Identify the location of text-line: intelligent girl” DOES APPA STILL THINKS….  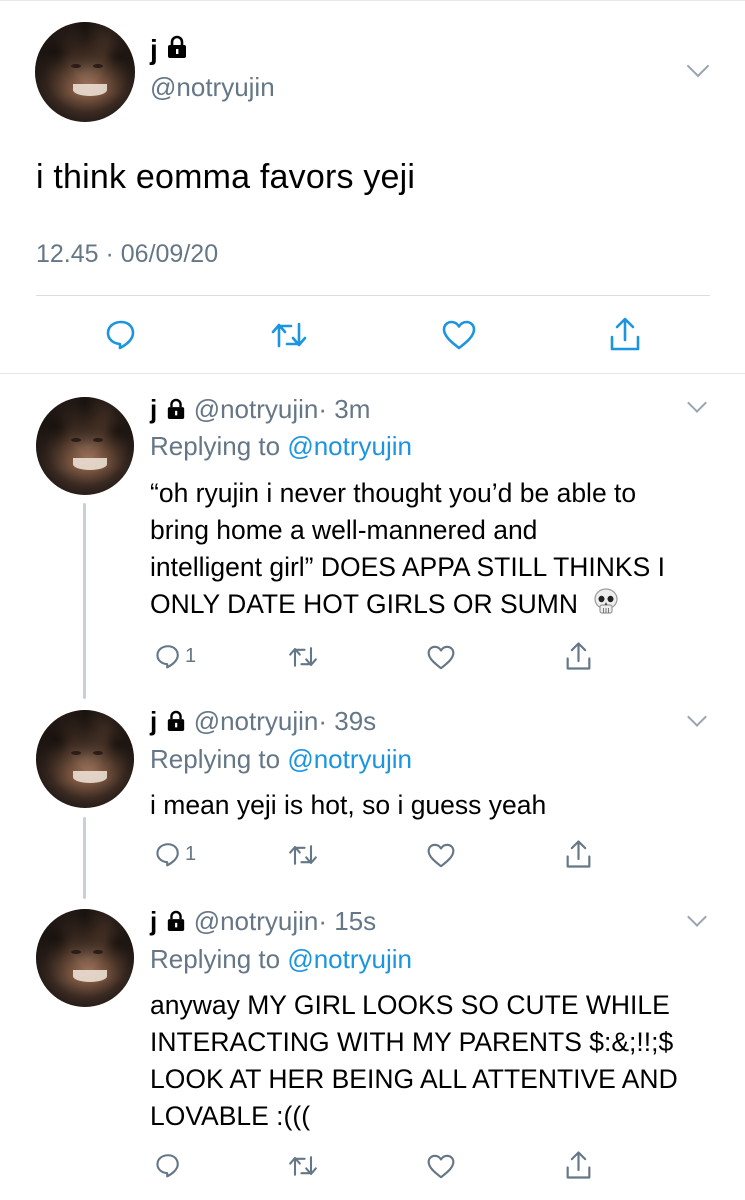
(407, 567).